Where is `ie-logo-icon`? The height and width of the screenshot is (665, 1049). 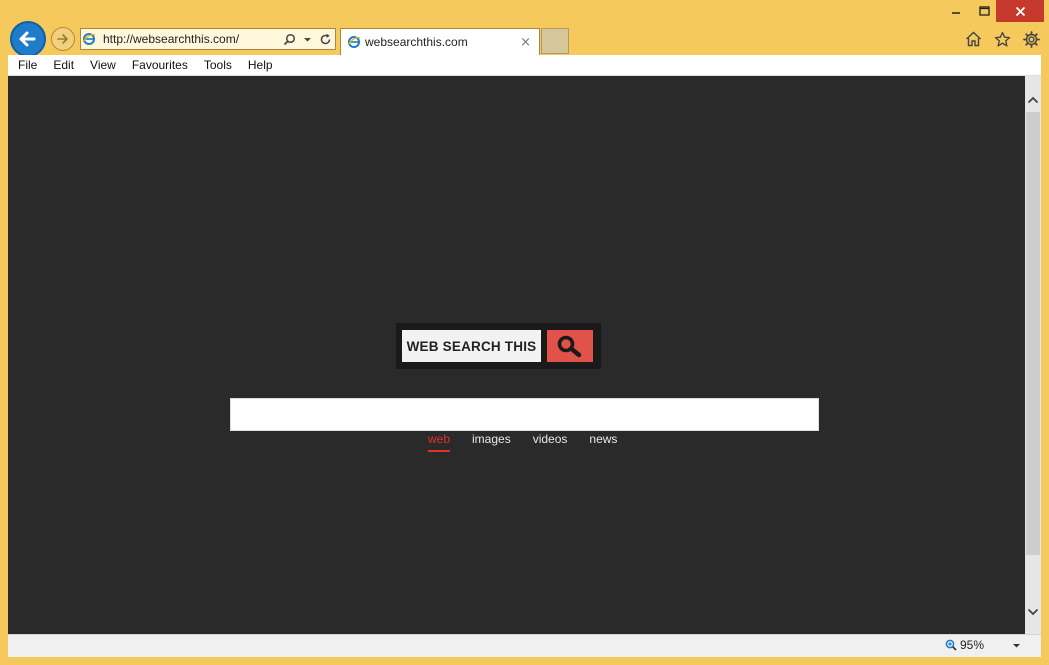
ie-logo-icon is located at coordinates (89, 39).